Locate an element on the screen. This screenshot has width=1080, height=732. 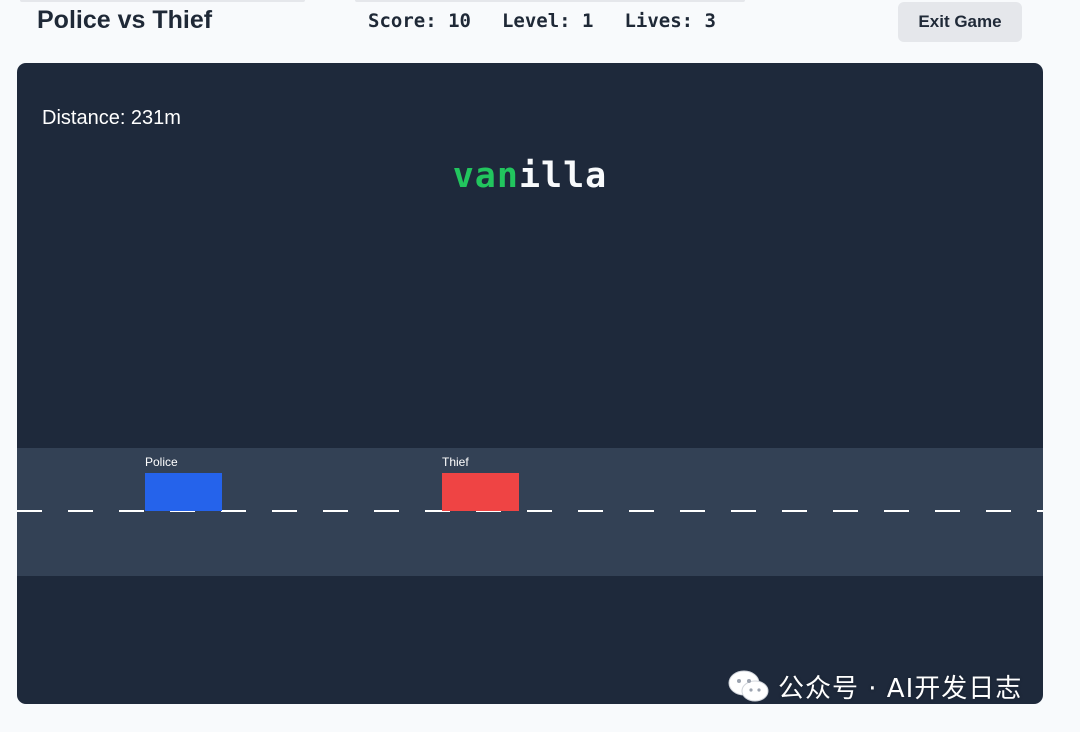
remaining-letters: illa is located at coordinates (563, 176).